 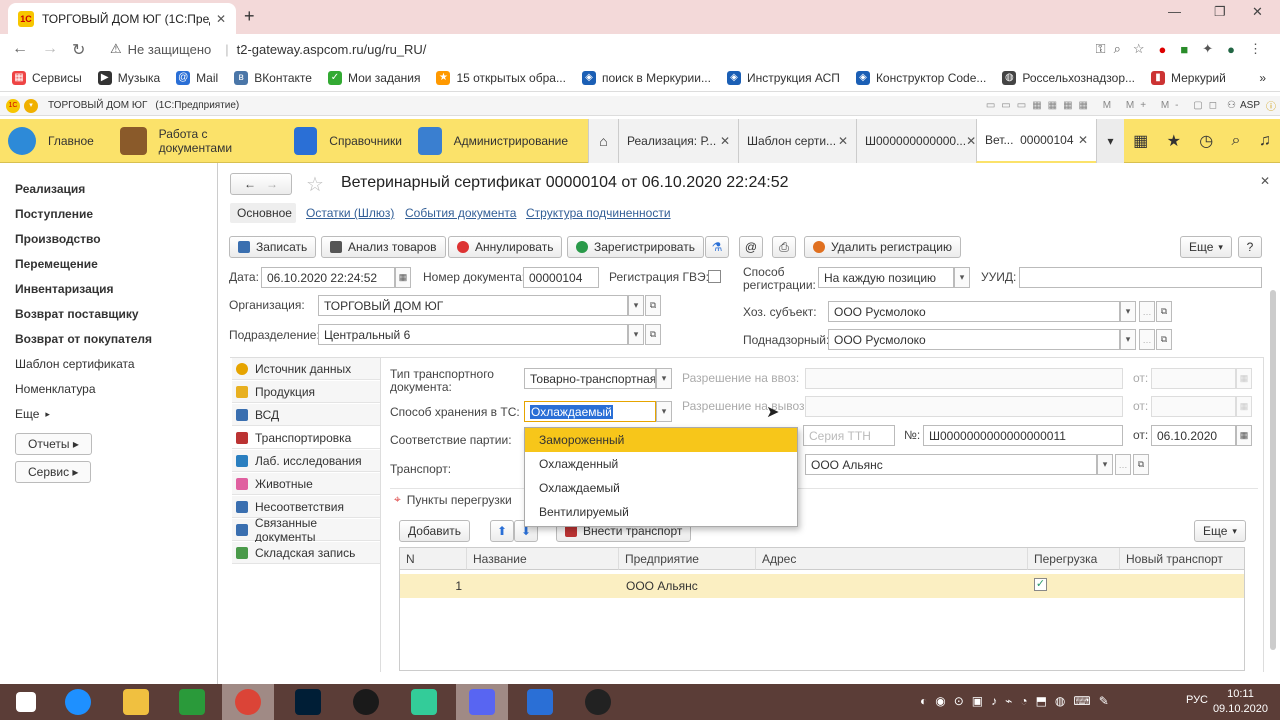 What do you see at coordinates (1250, 247) in the screenshot?
I see `help-button: ?` at bounding box center [1250, 247].